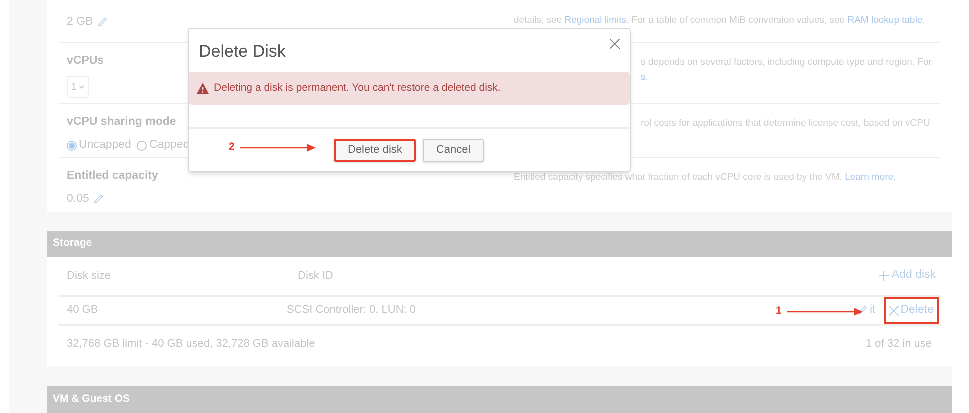 This screenshot has height=413, width=969. What do you see at coordinates (899, 344) in the screenshot?
I see `usage-text: 1 of 32 in use` at bounding box center [899, 344].